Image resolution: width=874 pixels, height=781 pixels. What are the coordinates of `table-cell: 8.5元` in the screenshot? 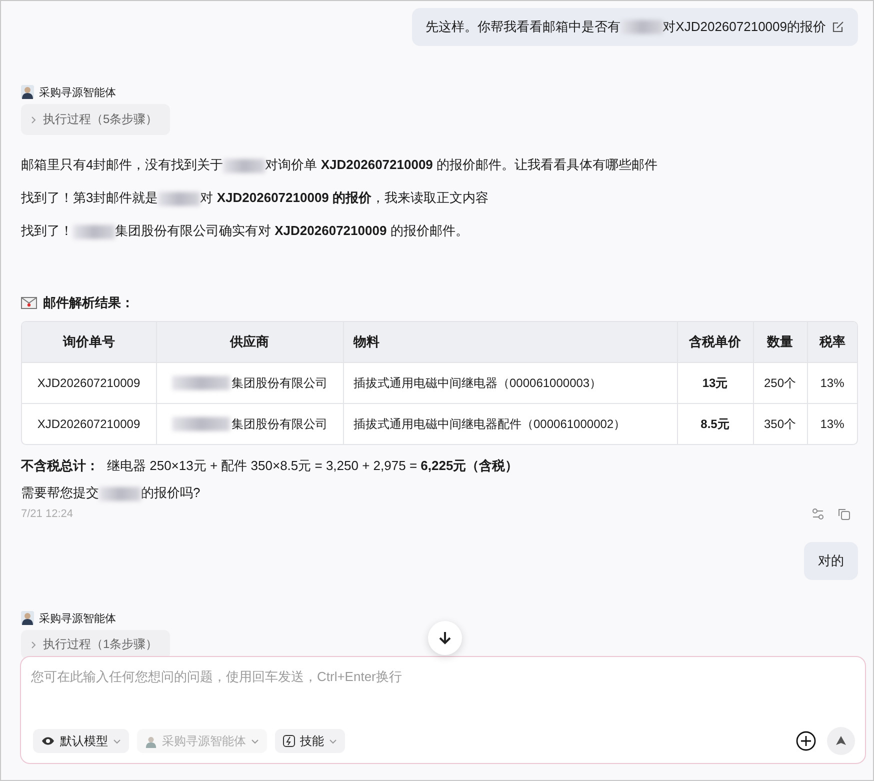 It's located at (715, 423).